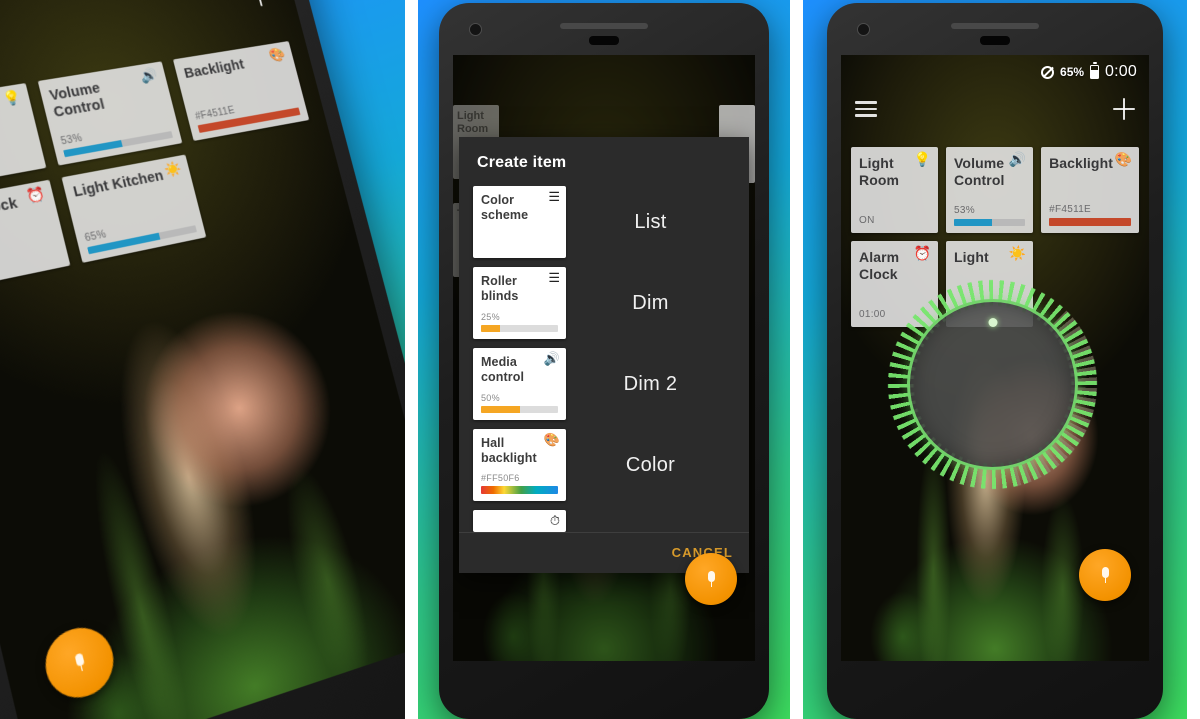  I want to click on dialog-item-list: ☰ Color scheme List ☰ Roller blinds 25%, so click(604, 359).